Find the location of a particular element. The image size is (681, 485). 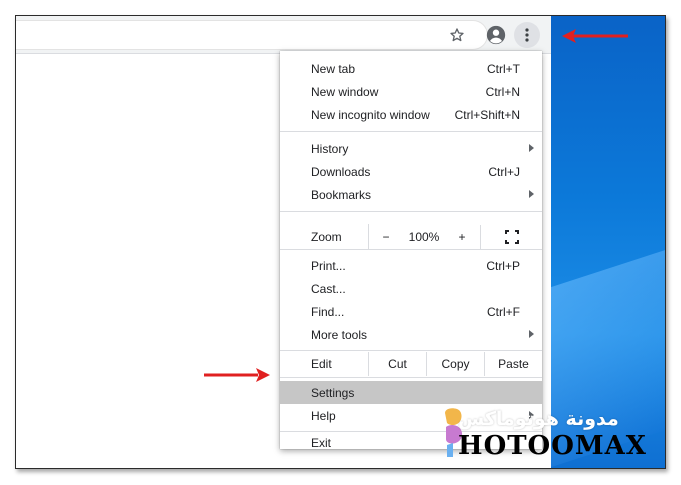

menu-item-print: Print... Ctrl+P is located at coordinates (411, 265).